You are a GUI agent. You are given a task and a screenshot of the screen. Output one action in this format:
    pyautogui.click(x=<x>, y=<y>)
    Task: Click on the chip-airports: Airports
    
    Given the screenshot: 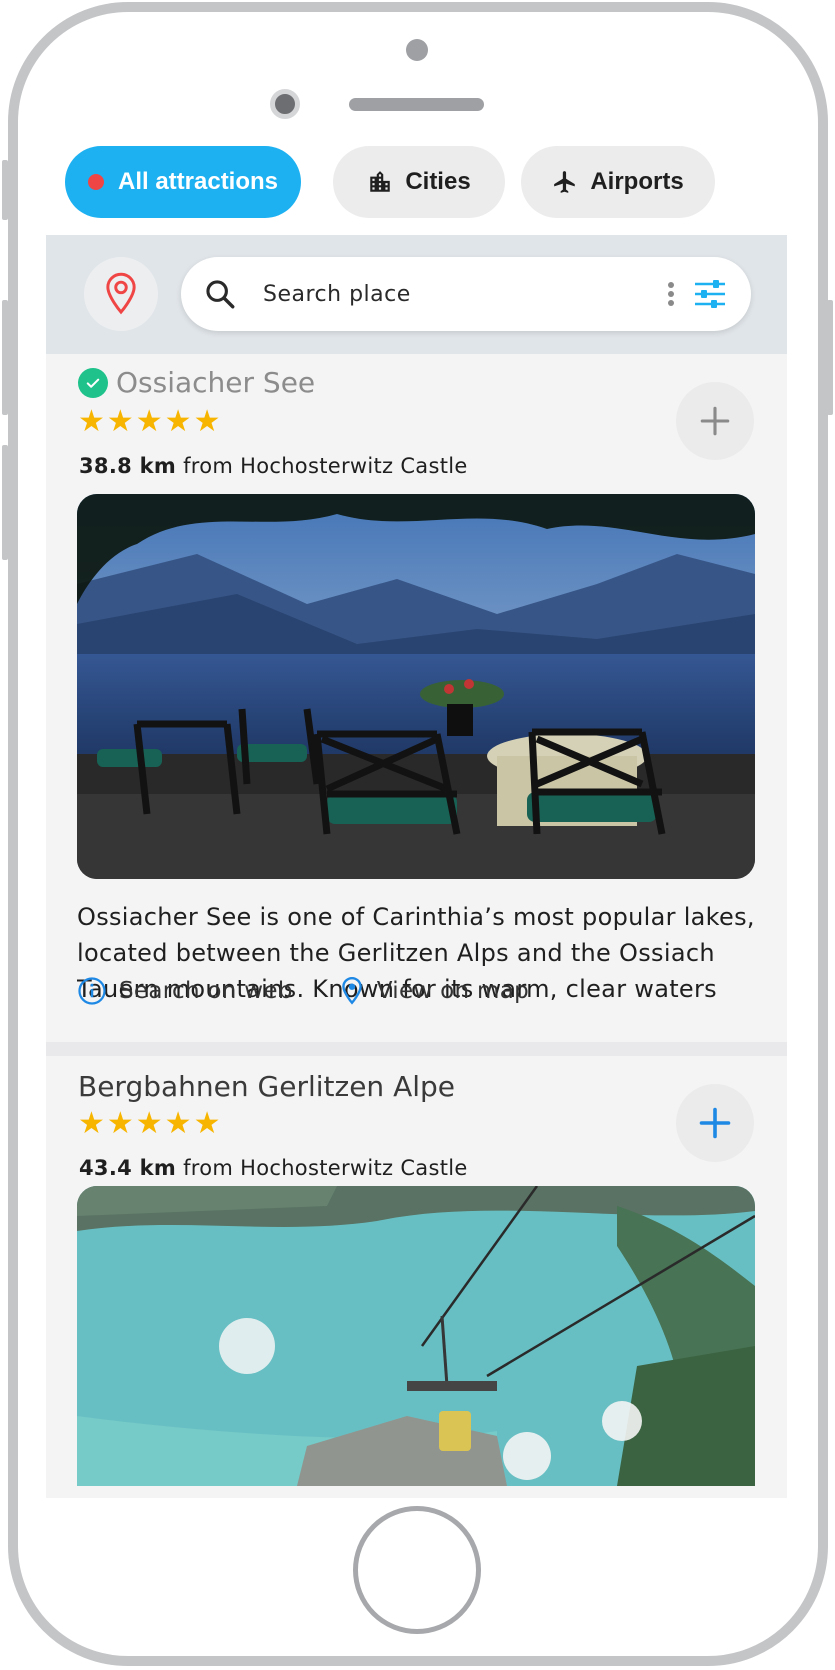 What is the action you would take?
    pyautogui.click(x=618, y=182)
    